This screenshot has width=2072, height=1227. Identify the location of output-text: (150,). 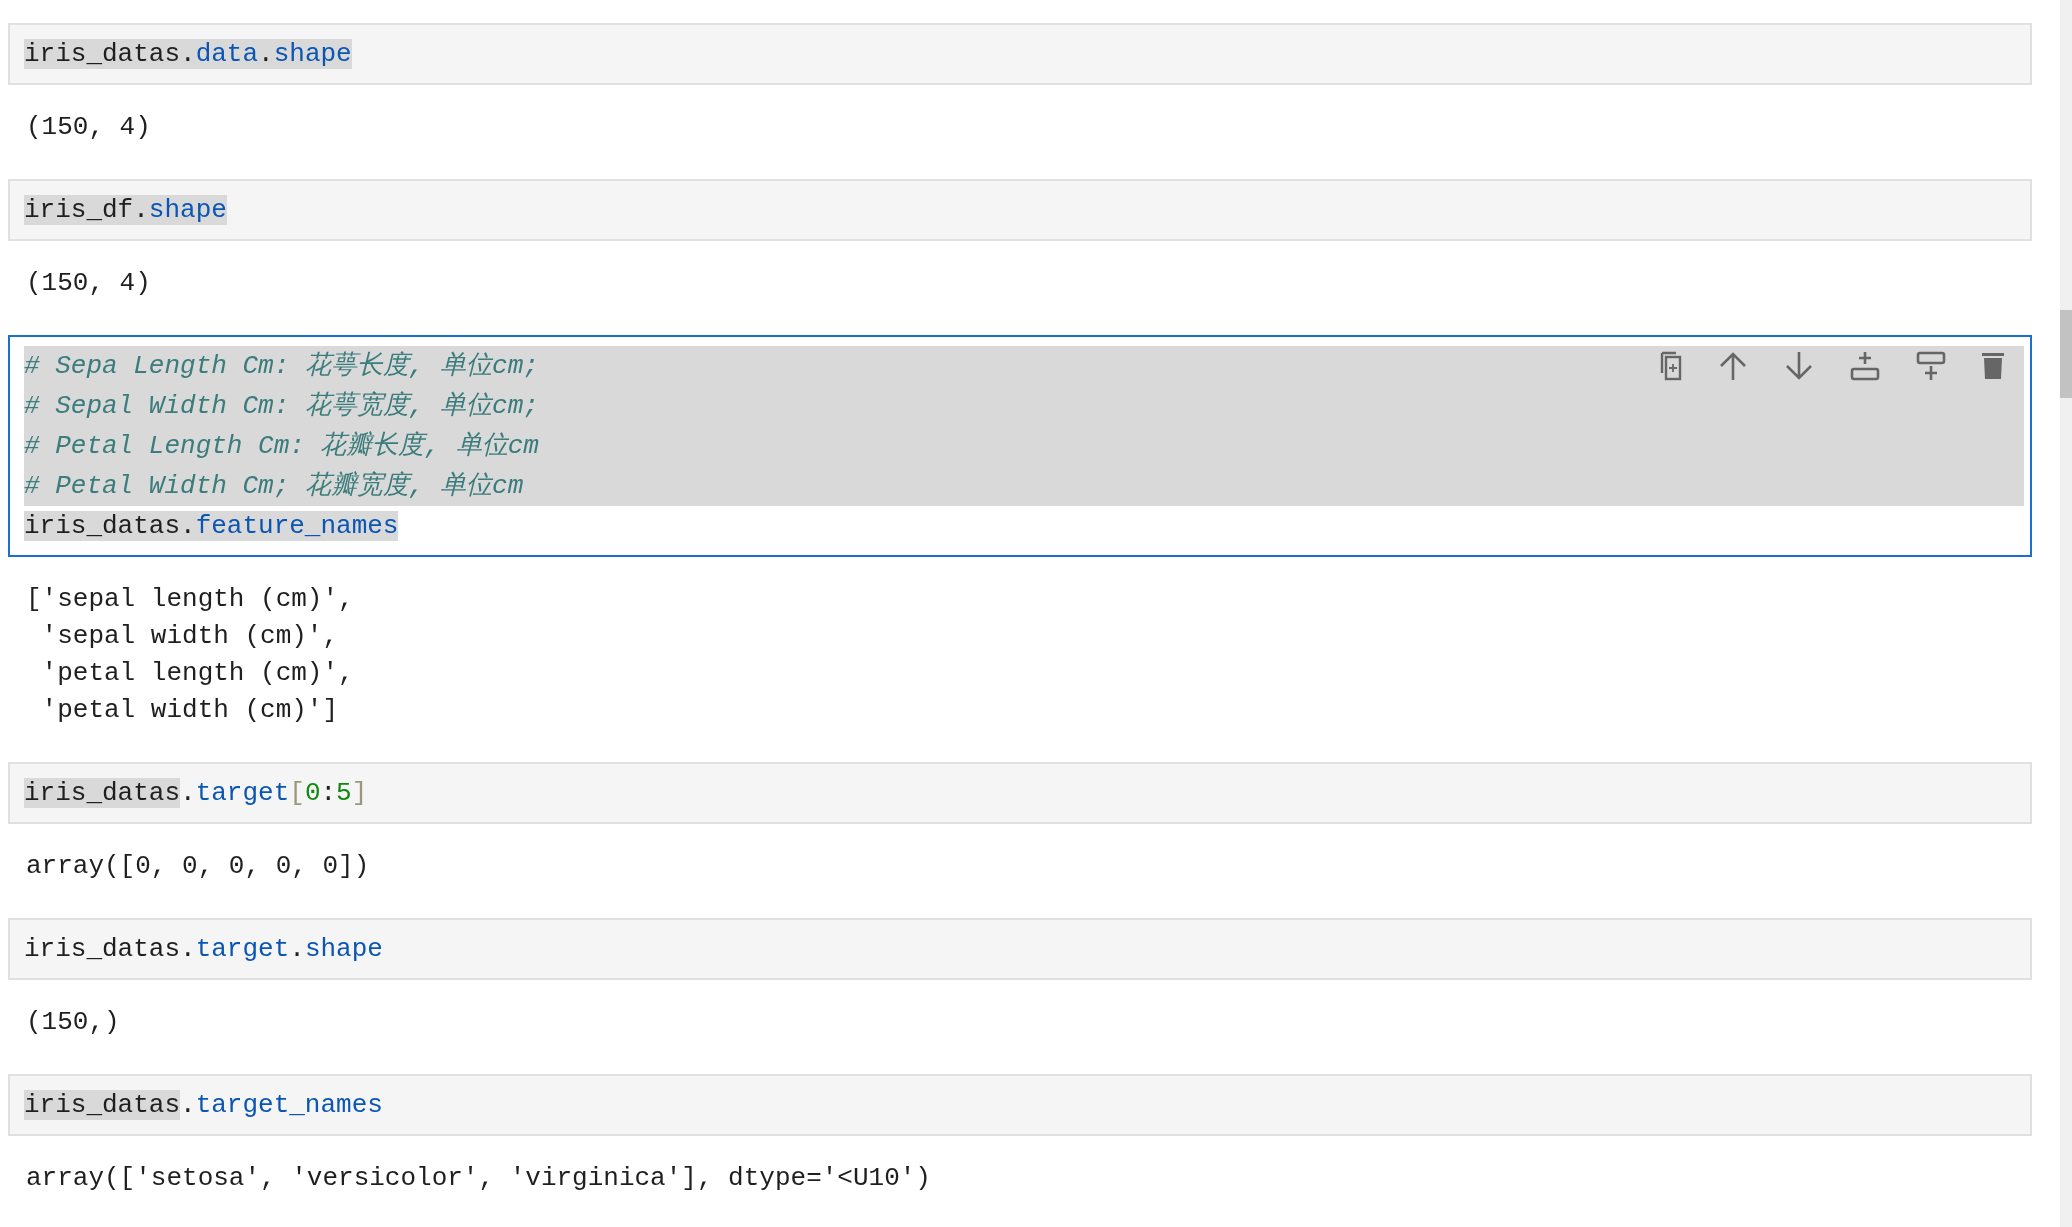
(73, 1022).